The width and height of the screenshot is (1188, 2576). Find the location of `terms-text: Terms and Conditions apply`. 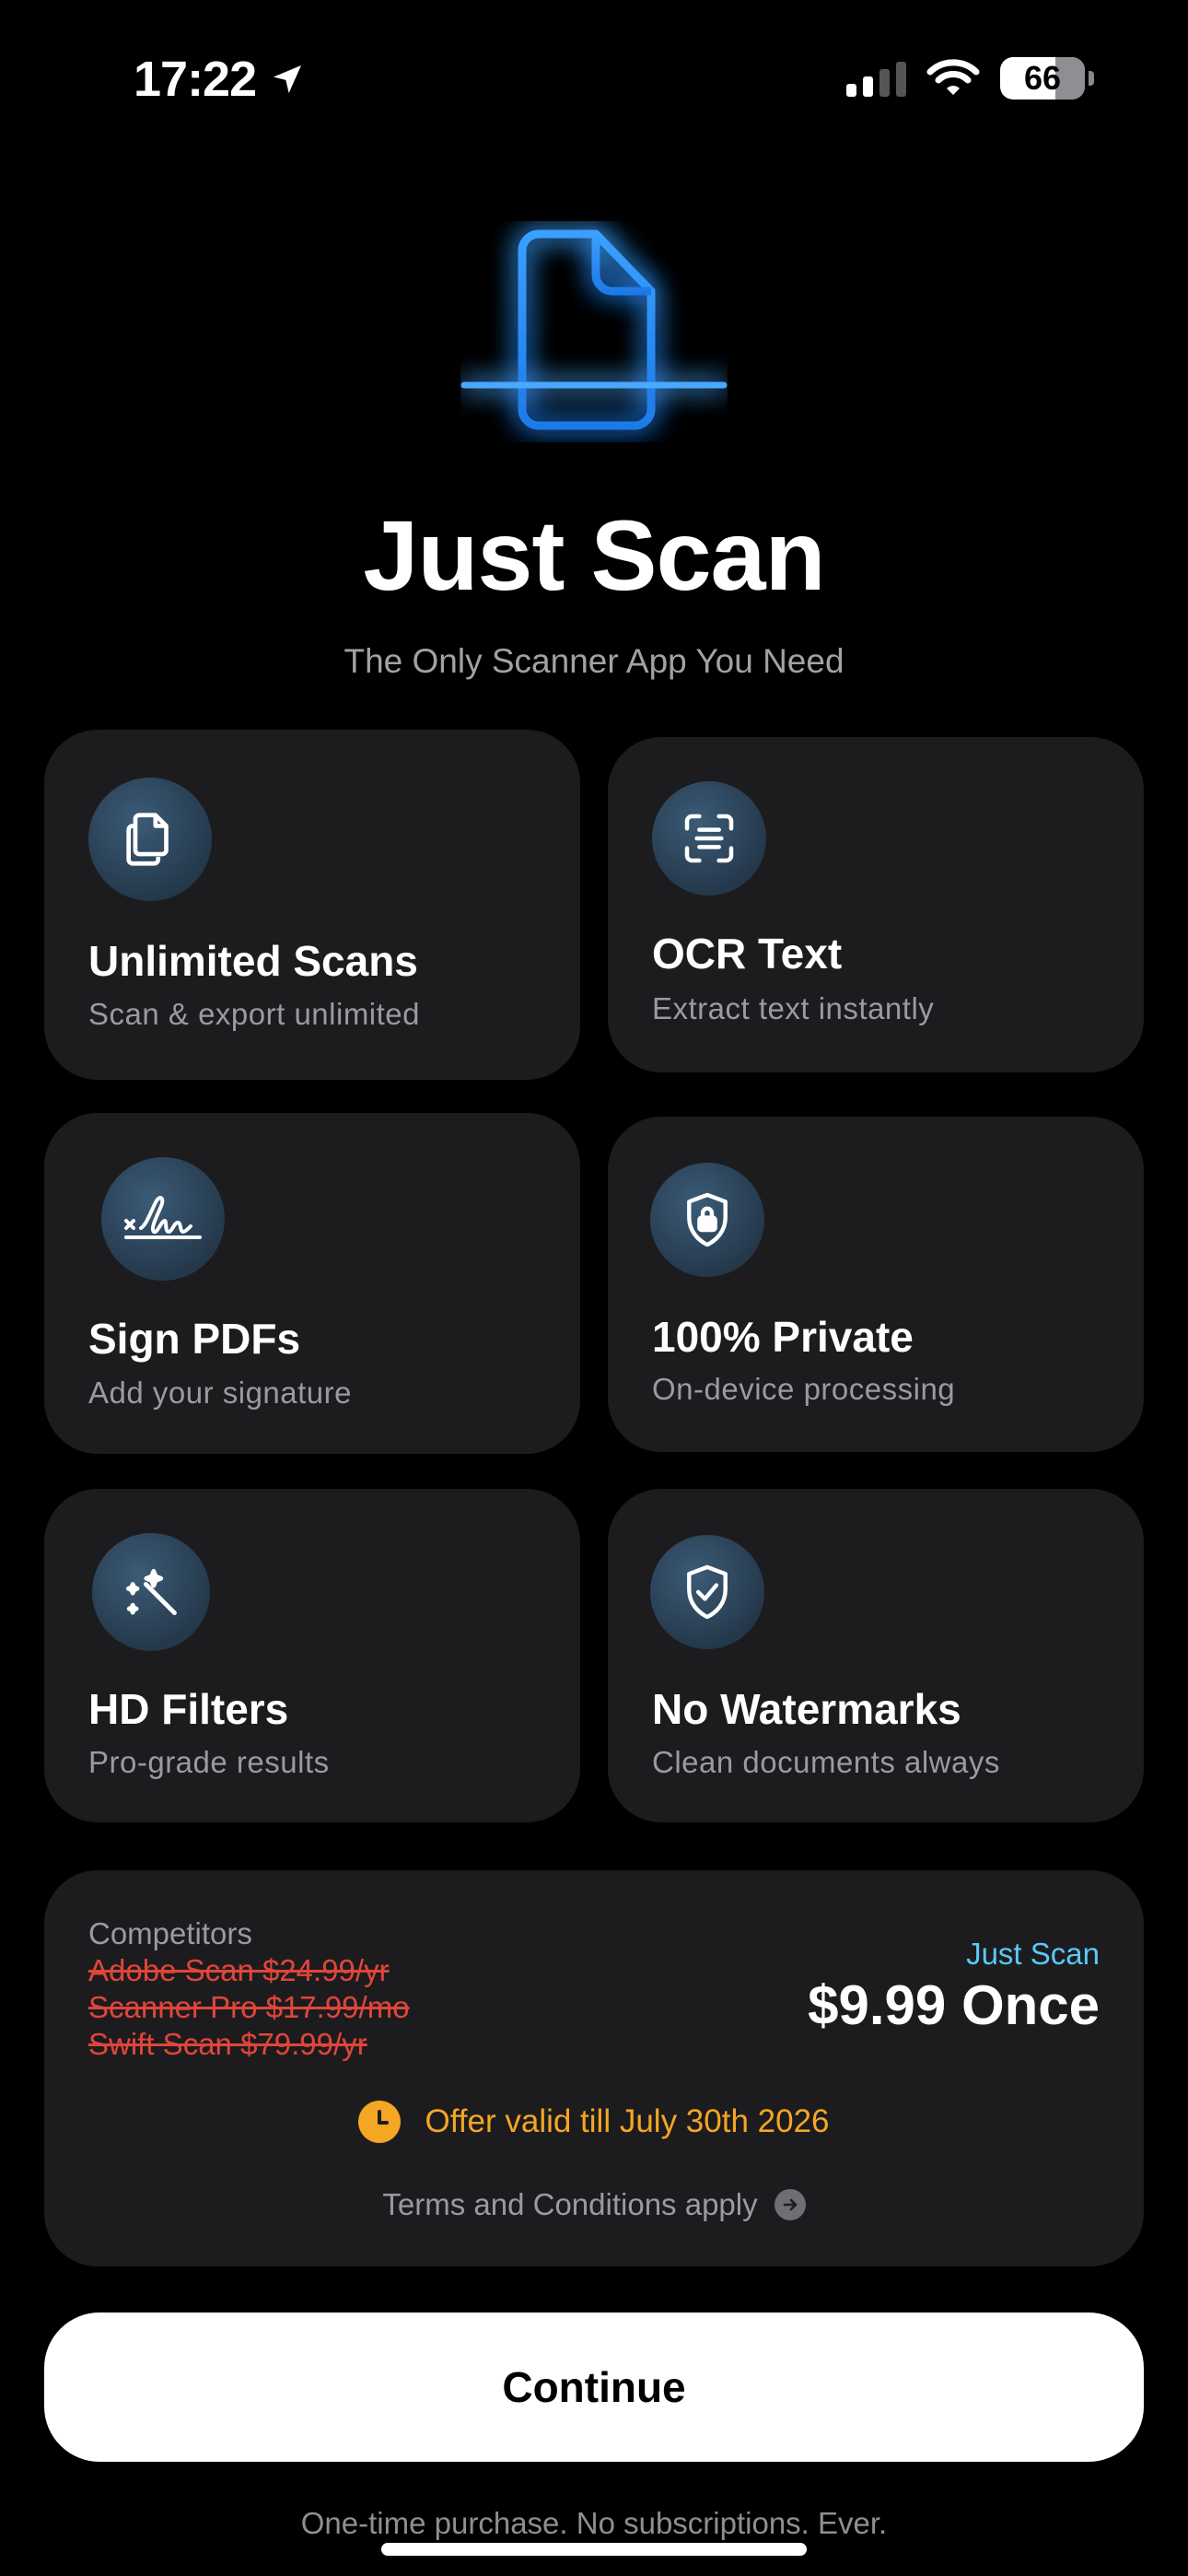

terms-text: Terms and Conditions apply is located at coordinates (569, 2204).